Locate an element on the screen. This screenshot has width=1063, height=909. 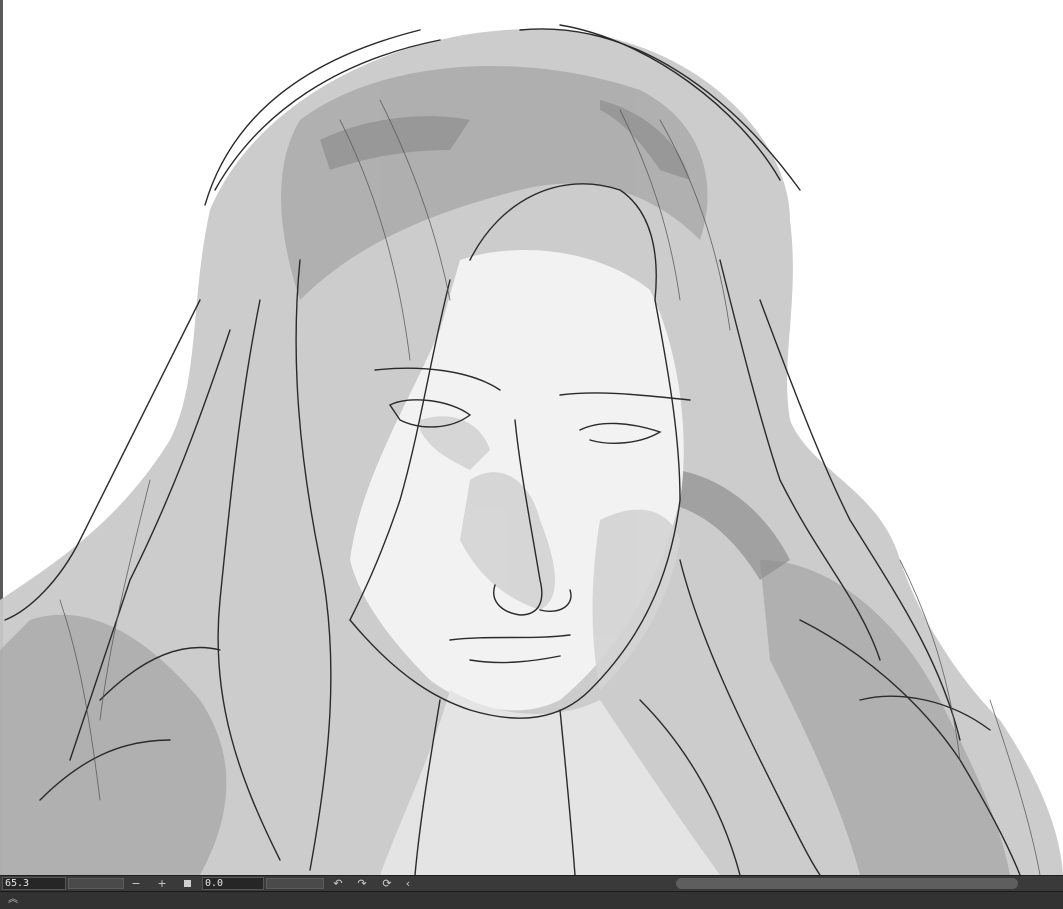
flip-horizontal-button: ‹ is located at coordinates (408, 883).